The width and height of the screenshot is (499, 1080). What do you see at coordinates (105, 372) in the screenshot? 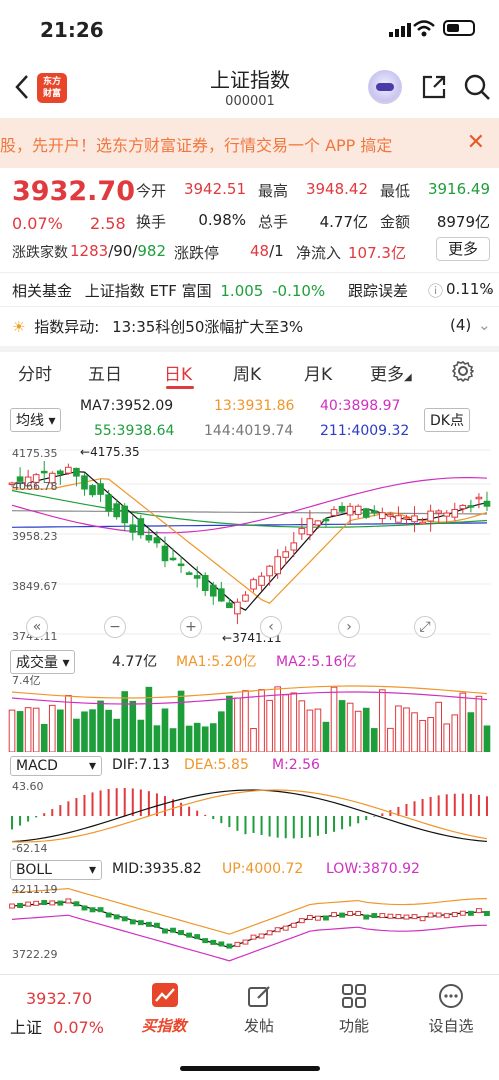
I see `tab-five-day: 五日` at bounding box center [105, 372].